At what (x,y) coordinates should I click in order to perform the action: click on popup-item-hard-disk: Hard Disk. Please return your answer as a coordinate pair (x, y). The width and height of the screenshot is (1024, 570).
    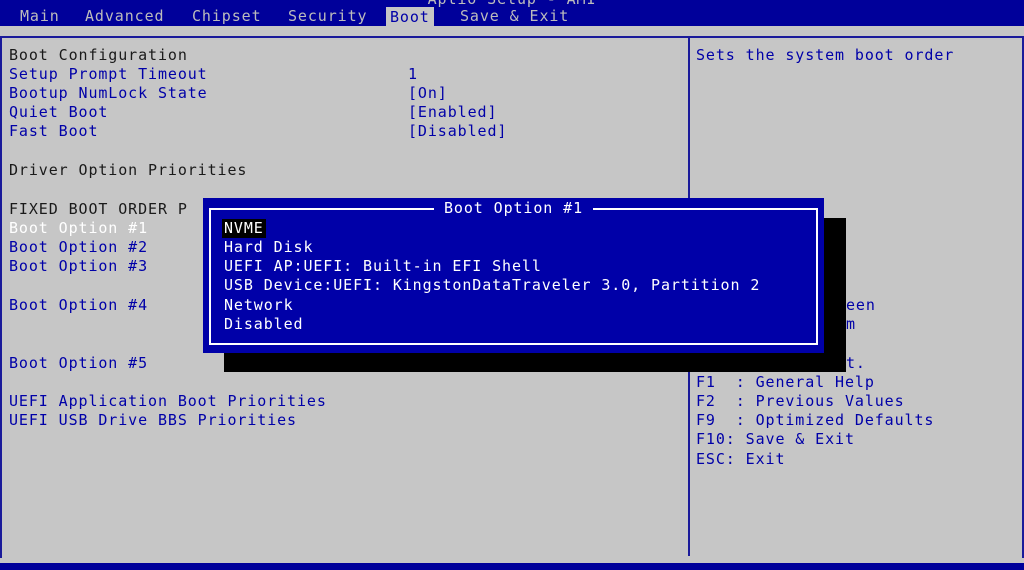
    Looking at the image, I should click on (268, 247).